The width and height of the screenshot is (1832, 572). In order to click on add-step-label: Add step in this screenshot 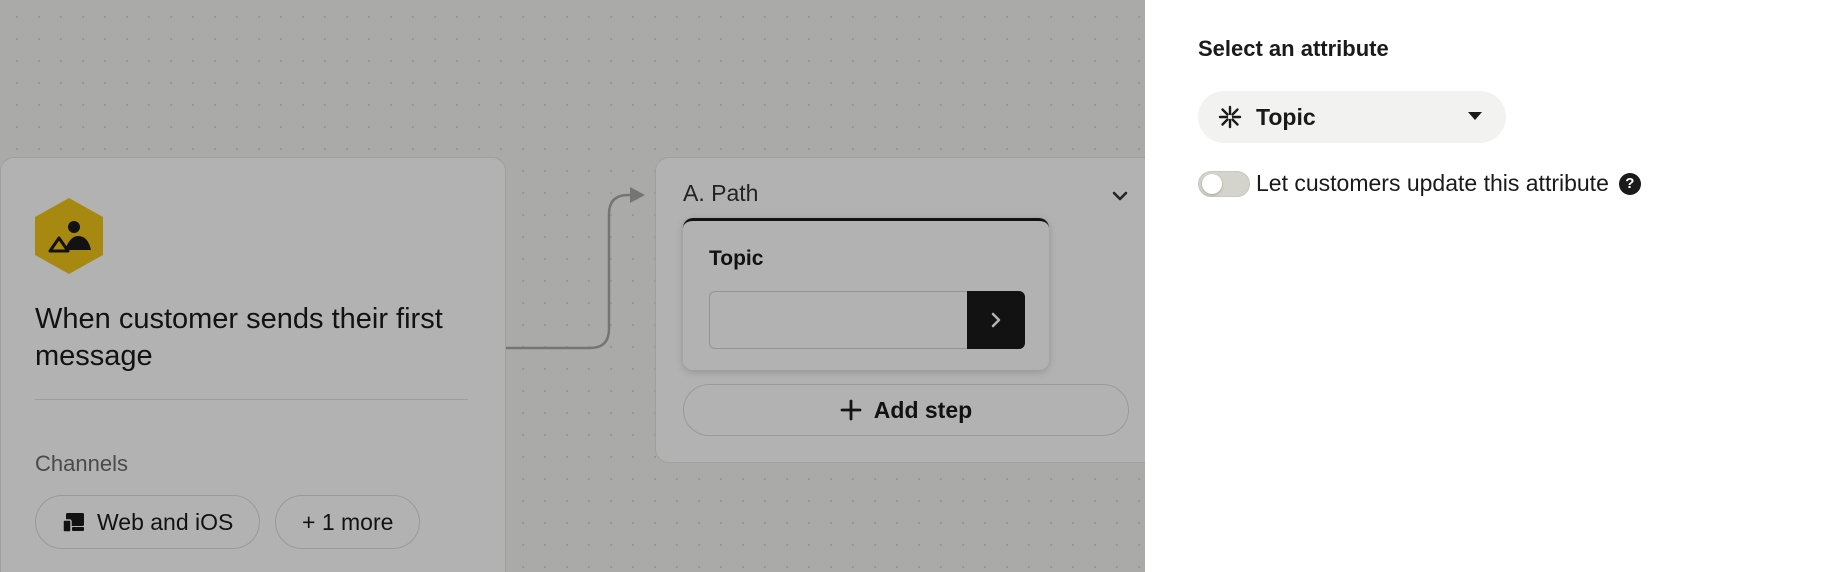, I will do `click(923, 409)`.